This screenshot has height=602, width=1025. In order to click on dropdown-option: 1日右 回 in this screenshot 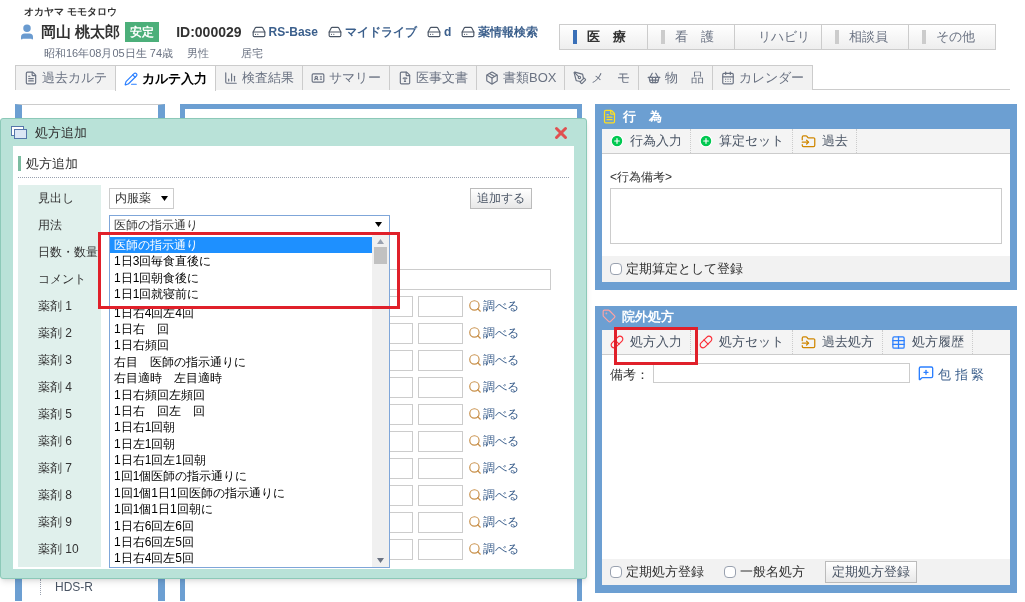, I will do `click(241, 329)`.